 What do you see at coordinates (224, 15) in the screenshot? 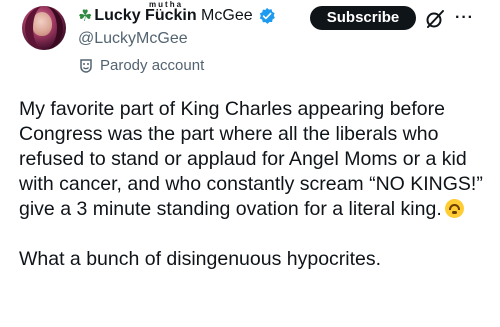
I see `name-suffix: McGee` at bounding box center [224, 15].